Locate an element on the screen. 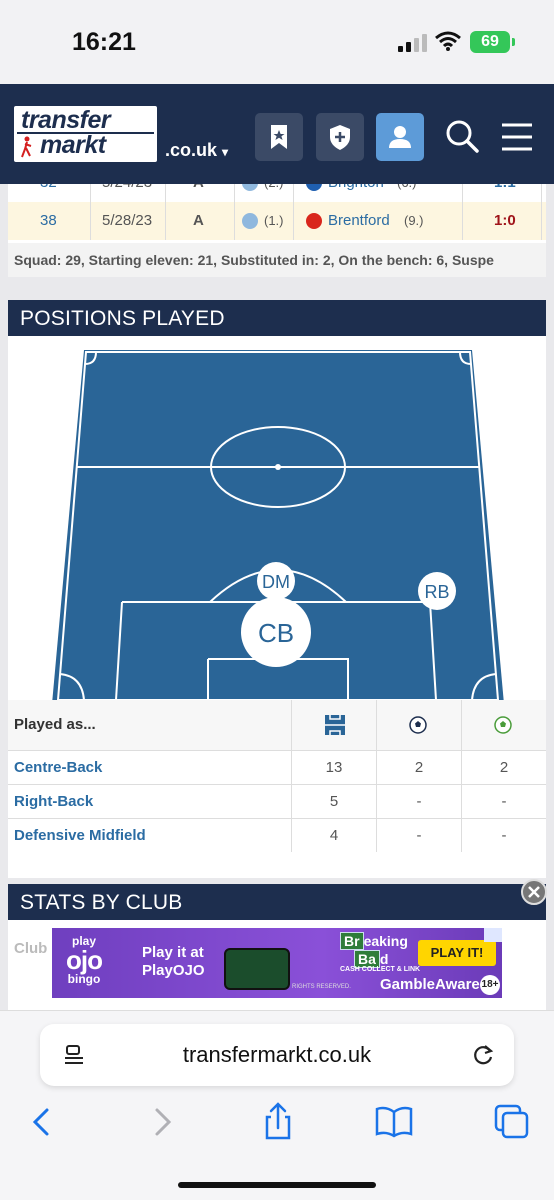  table-row: 38 5/28/23 A (1.) Brentford (9.) 1:0 is located at coordinates (277, 221).